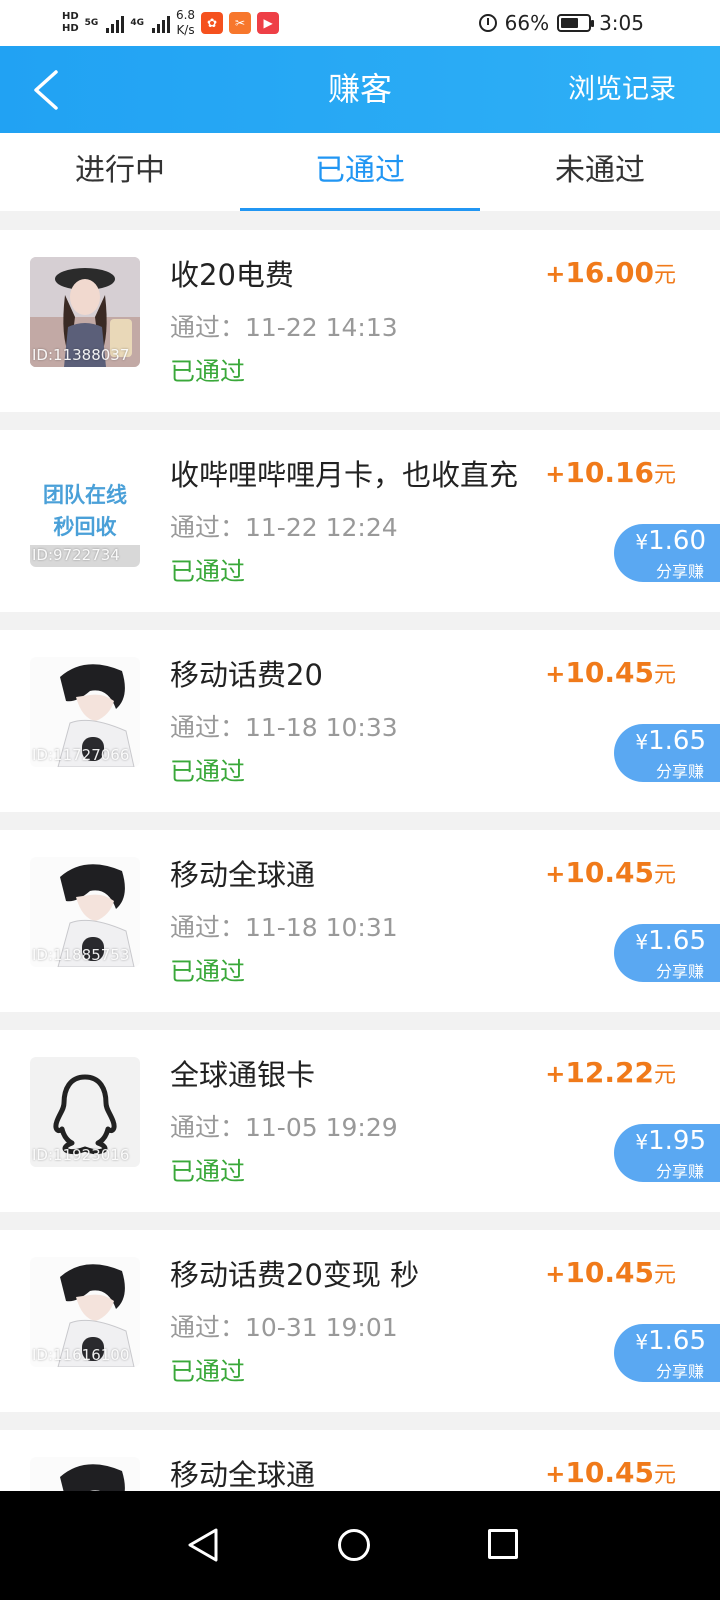  Describe the element at coordinates (232, 275) in the screenshot. I see `task-name: 收20电费` at that location.